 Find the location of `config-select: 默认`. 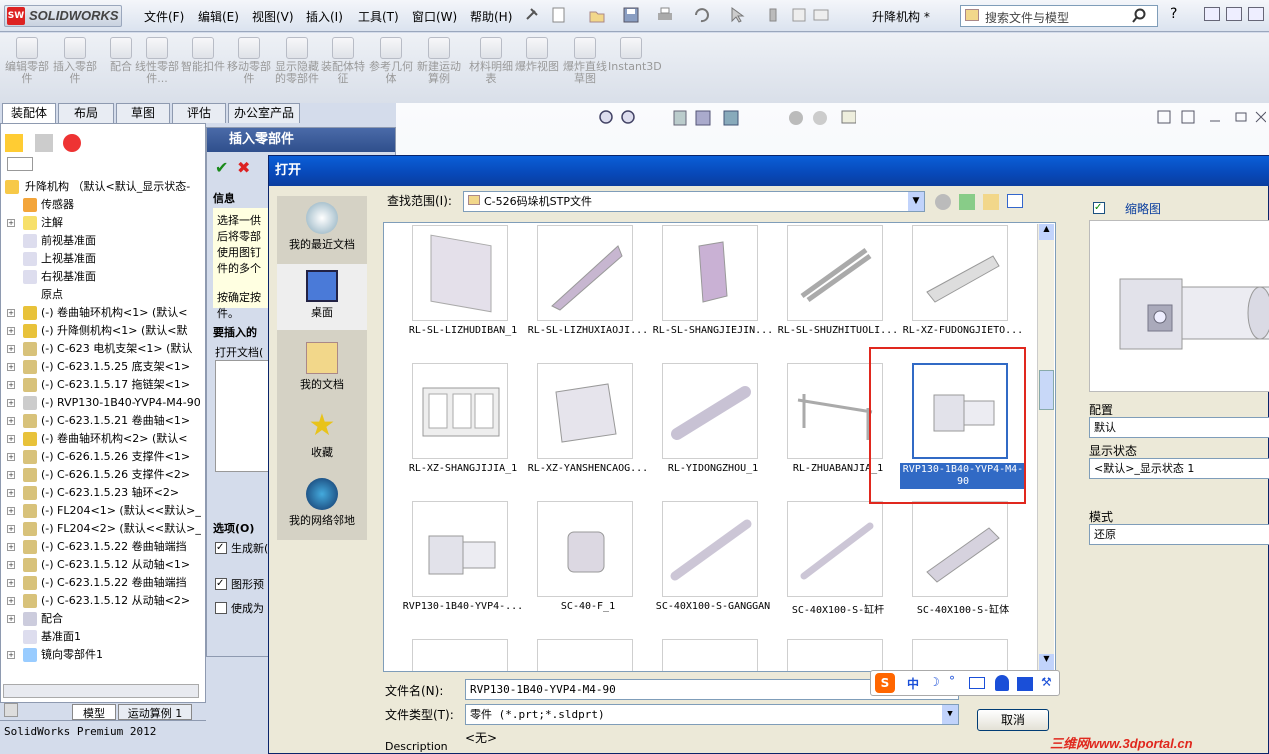

config-select: 默认 is located at coordinates (1179, 427).